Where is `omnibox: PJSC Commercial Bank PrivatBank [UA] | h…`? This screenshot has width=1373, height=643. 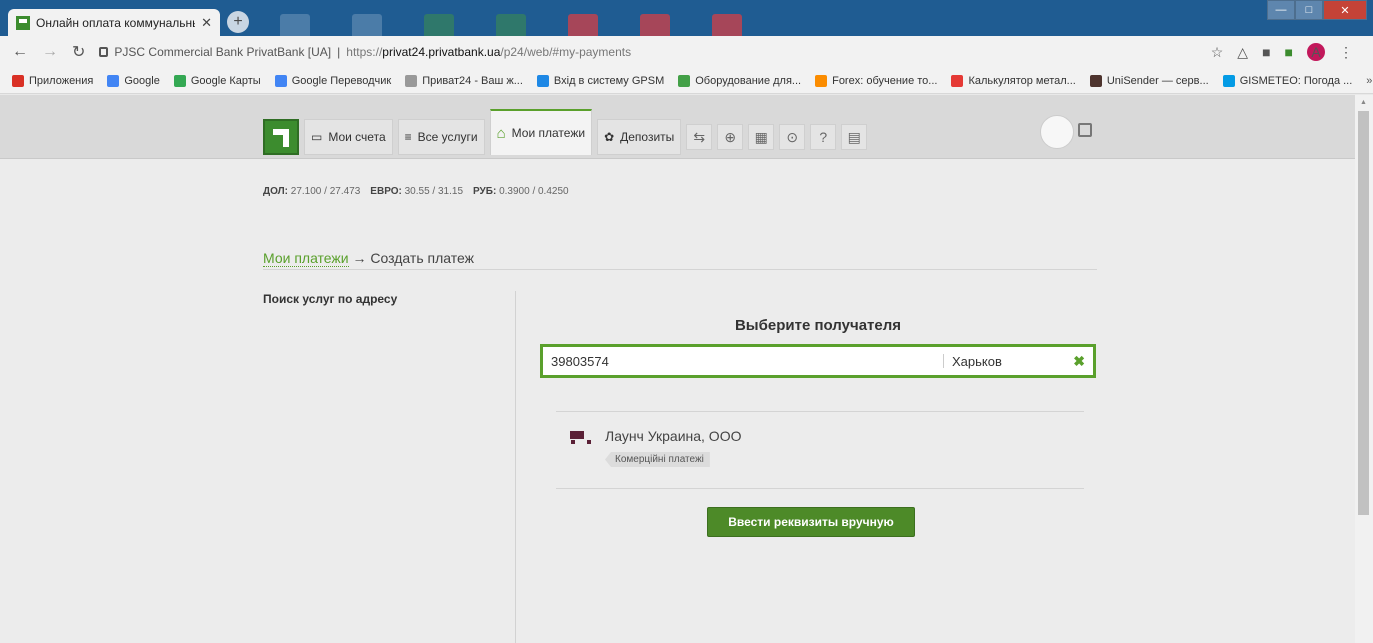
omnibox: PJSC Commercial Bank PrivatBank [UA] | h… is located at coordinates (647, 52).